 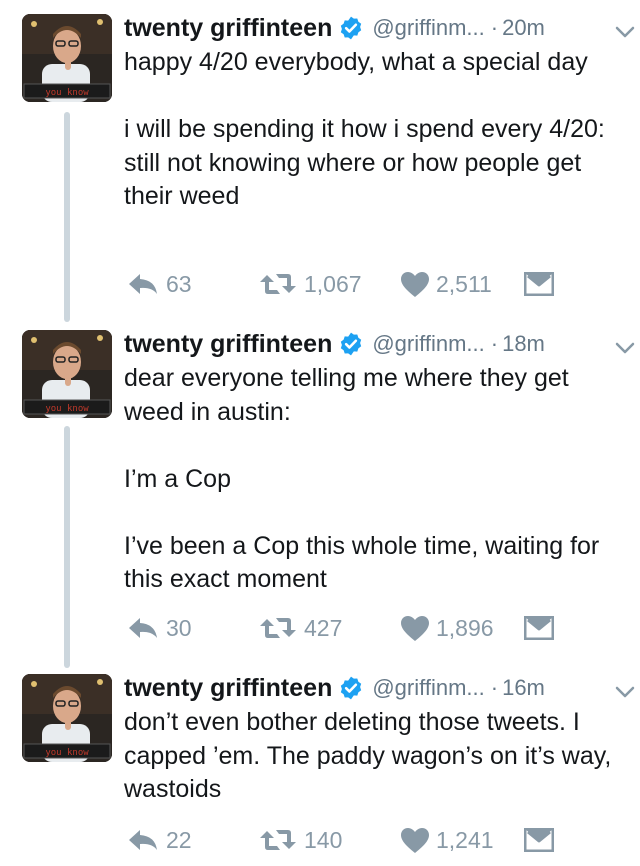 I want to click on tweet-header: twenty griffinteen @griffinm... · 16m, so click(x=374, y=688).